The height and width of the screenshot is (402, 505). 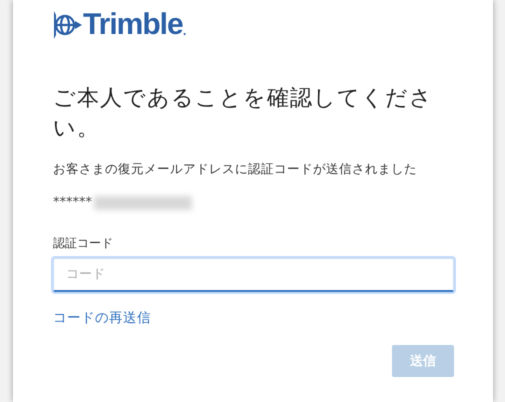 What do you see at coordinates (68, 25) in the screenshot?
I see `logo-icon` at bounding box center [68, 25].